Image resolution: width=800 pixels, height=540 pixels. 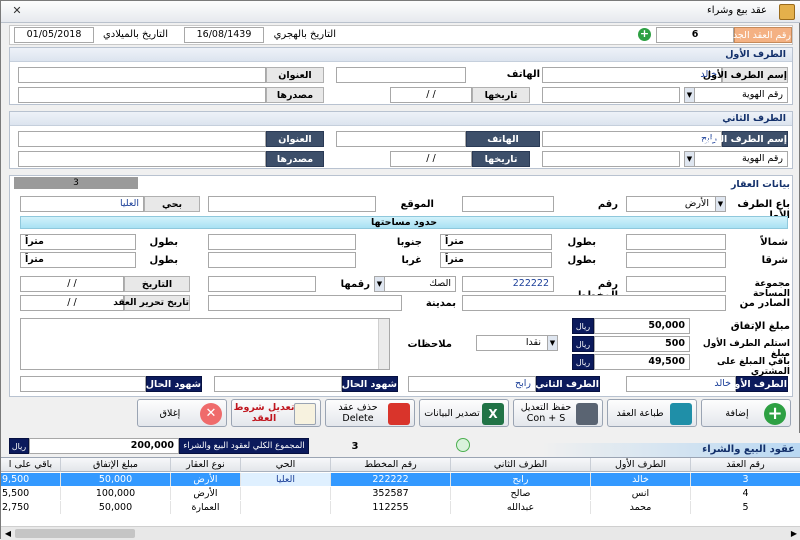 What do you see at coordinates (401, 75) in the screenshot?
I see `party1-phone-field` at bounding box center [401, 75].